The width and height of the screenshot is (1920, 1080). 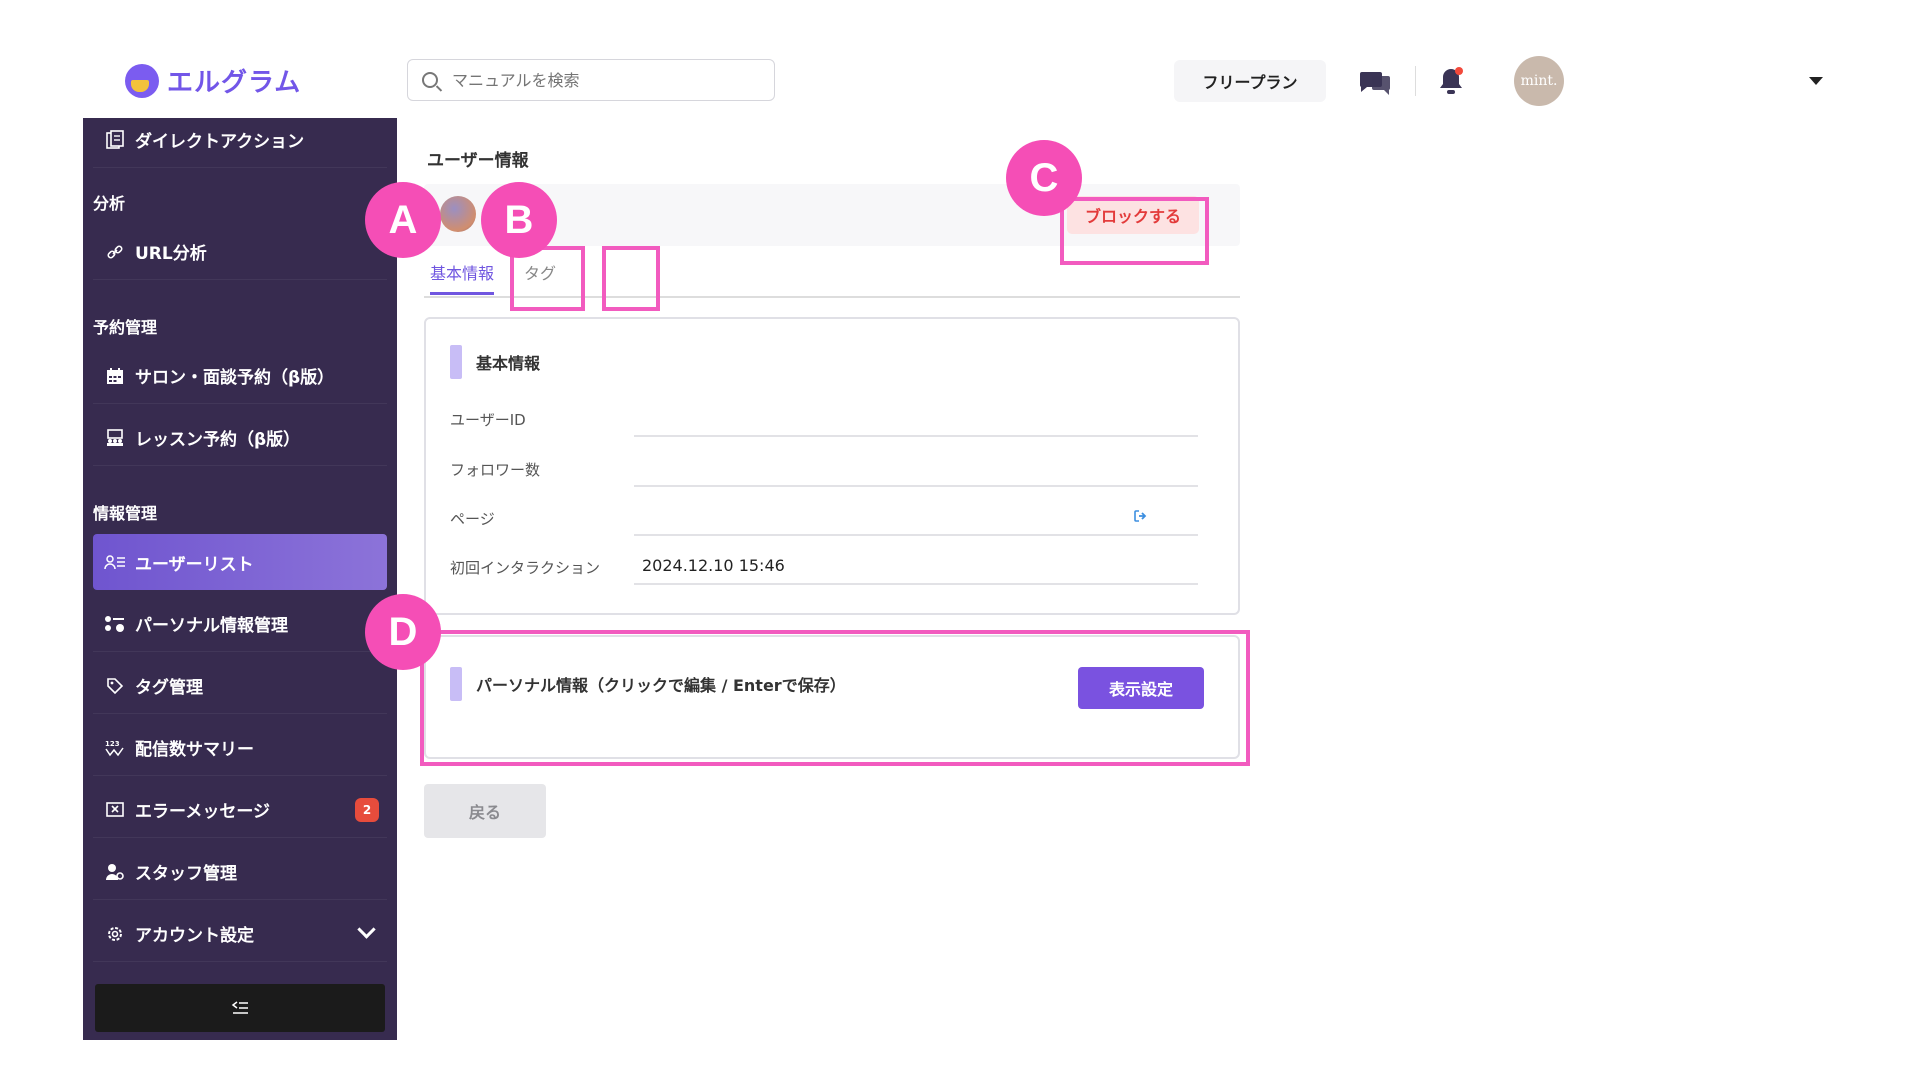 I want to click on field-first-interaction: 初回インタラクション 2024.12.10 15:46, so click(x=832, y=567).